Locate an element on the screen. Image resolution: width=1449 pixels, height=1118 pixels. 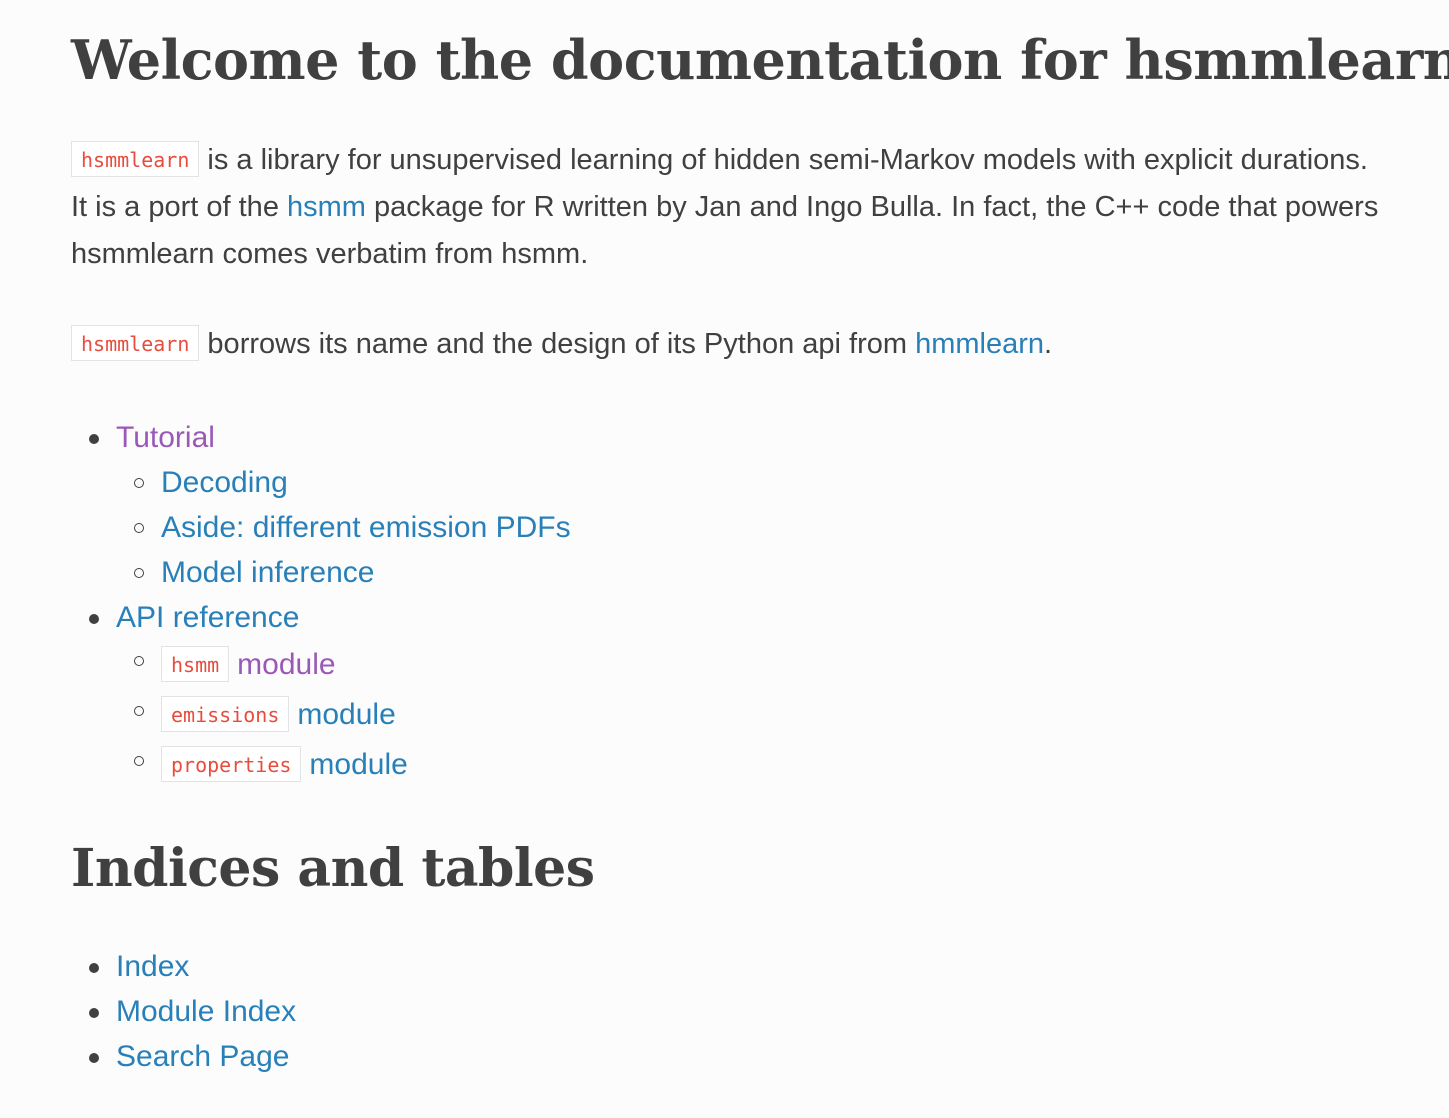
api-reference-link: API reference is located at coordinates (207, 617).